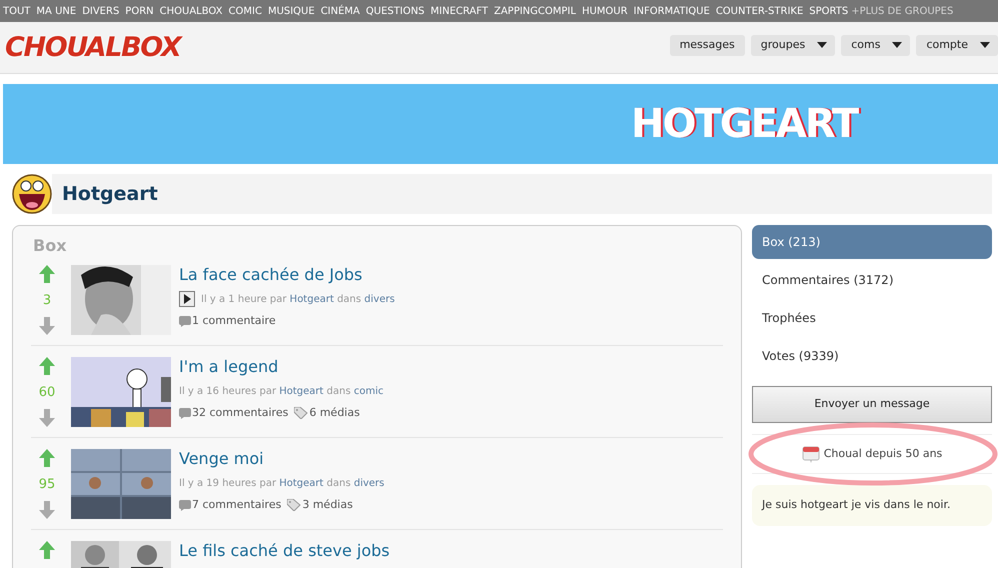 This screenshot has height=568, width=998. Describe the element at coordinates (101, 11) in the screenshot. I see `nav-link: DIVERS` at that location.